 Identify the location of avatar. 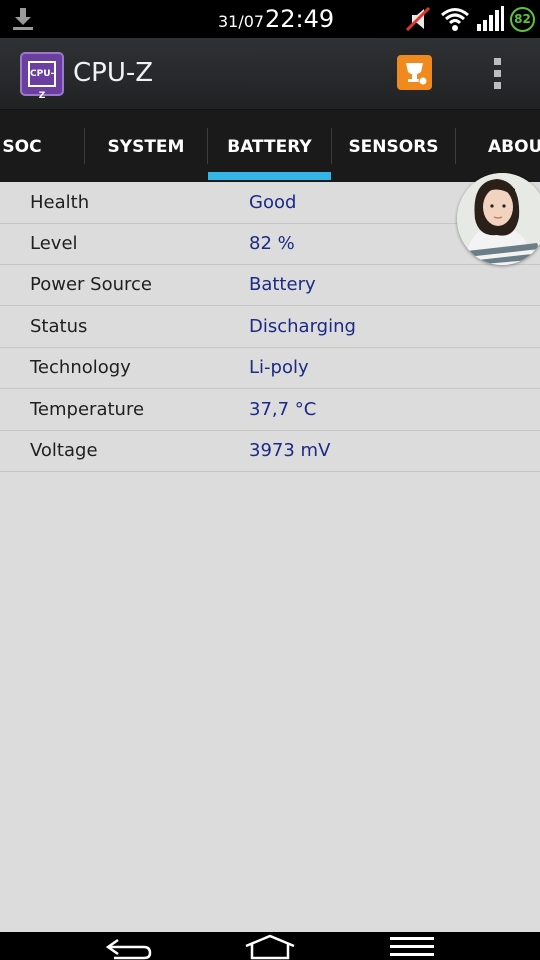
(498, 219).